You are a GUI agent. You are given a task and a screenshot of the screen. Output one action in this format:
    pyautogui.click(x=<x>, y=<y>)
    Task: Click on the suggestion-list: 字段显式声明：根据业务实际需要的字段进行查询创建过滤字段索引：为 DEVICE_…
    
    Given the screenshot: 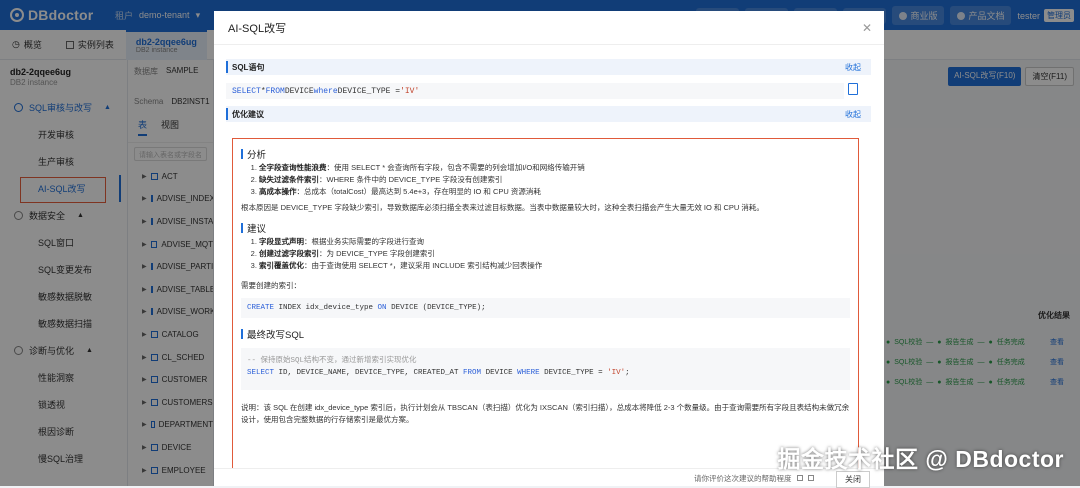 What is the action you would take?
    pyautogui.click(x=545, y=254)
    